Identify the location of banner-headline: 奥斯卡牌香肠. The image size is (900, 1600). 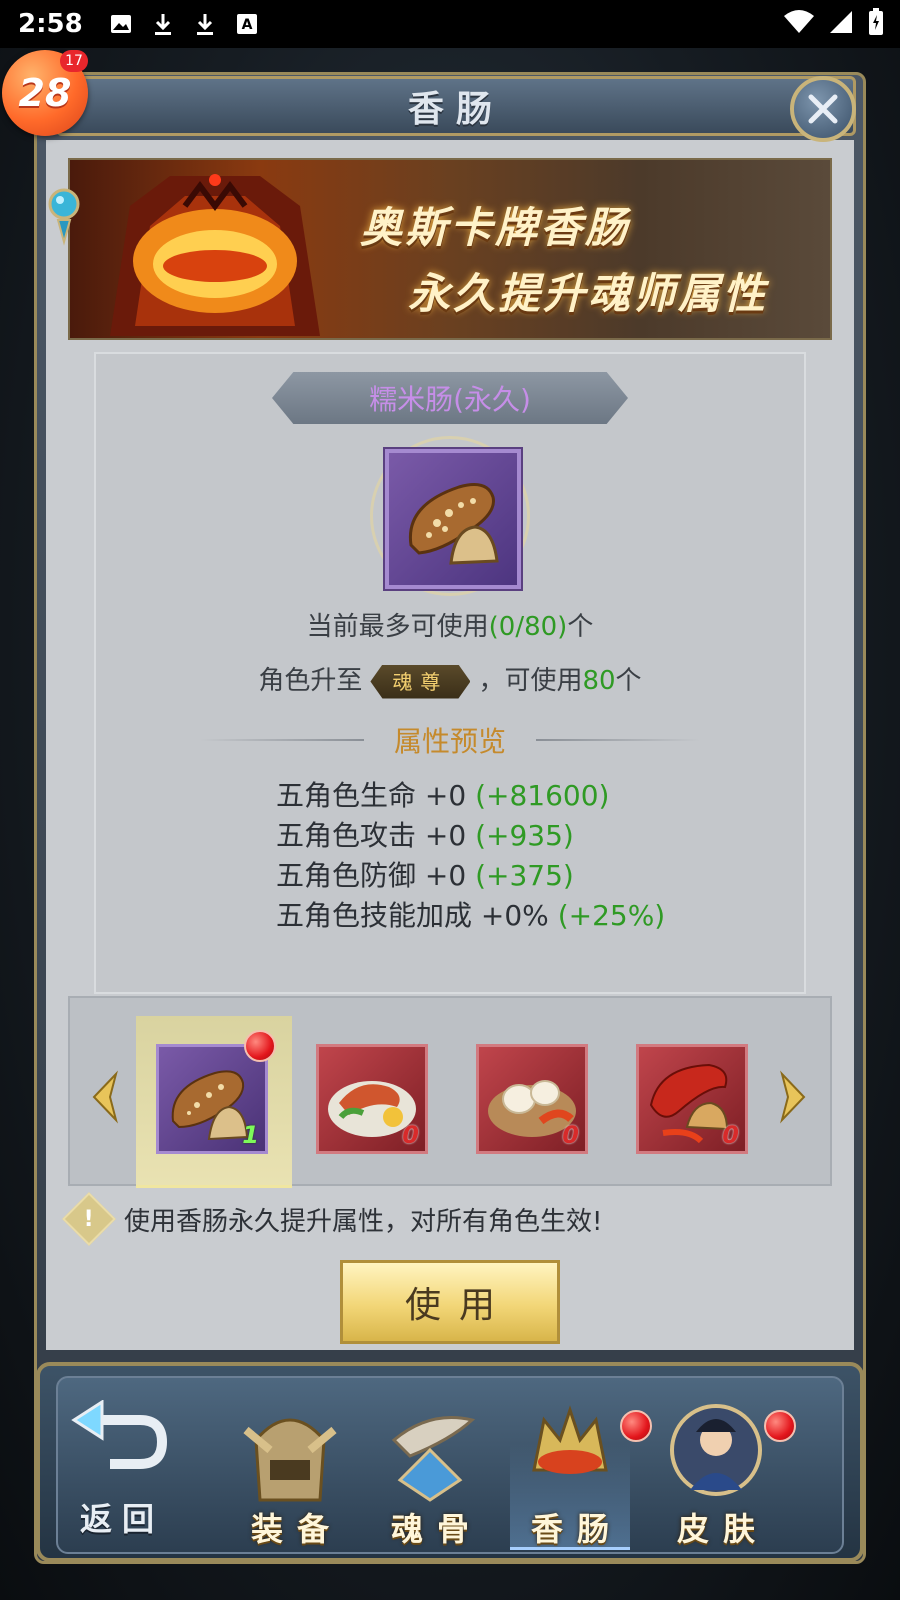
(495, 227).